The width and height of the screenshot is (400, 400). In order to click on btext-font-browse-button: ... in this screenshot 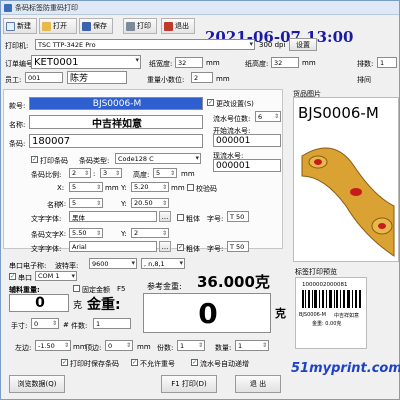, I will do `click(165, 246)`.